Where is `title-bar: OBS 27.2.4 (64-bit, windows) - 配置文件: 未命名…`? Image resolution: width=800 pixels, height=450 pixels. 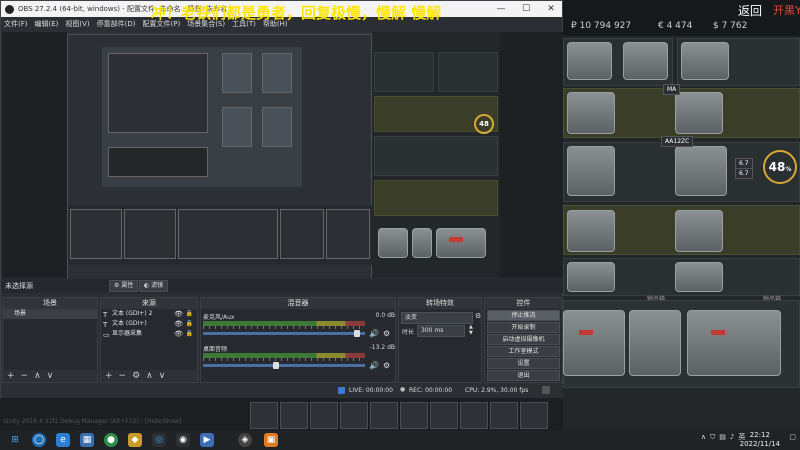
title-bar: OBS 27.2.4 (64-bit, windows) - 配置文件: 未命名… is located at coordinates (281, 9).